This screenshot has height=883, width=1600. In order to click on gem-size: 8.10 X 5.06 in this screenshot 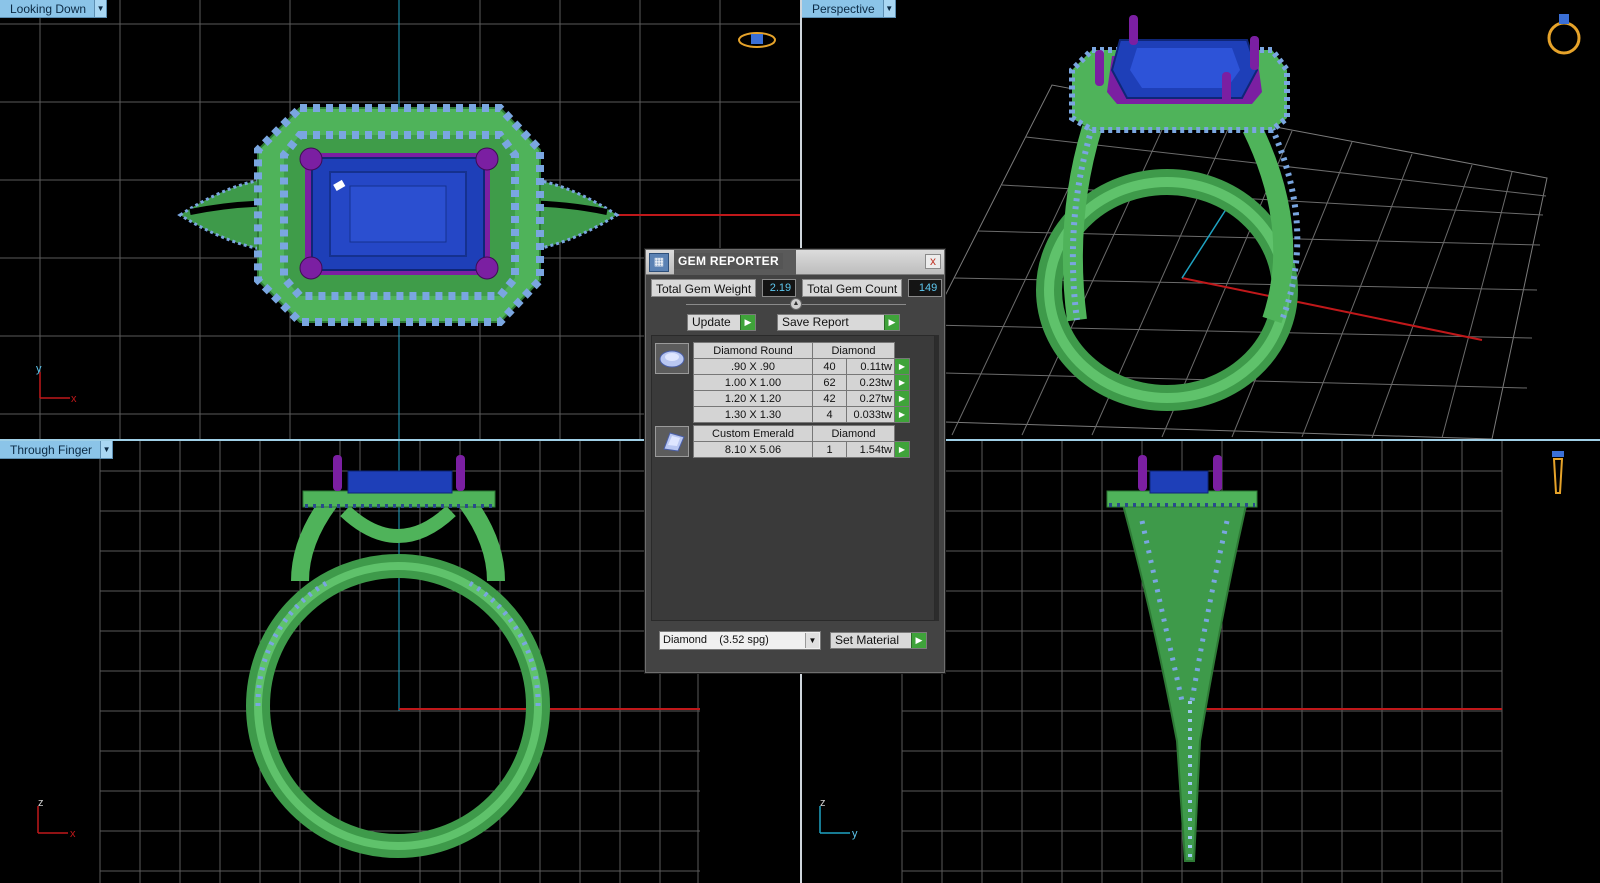, I will do `click(753, 449)`.